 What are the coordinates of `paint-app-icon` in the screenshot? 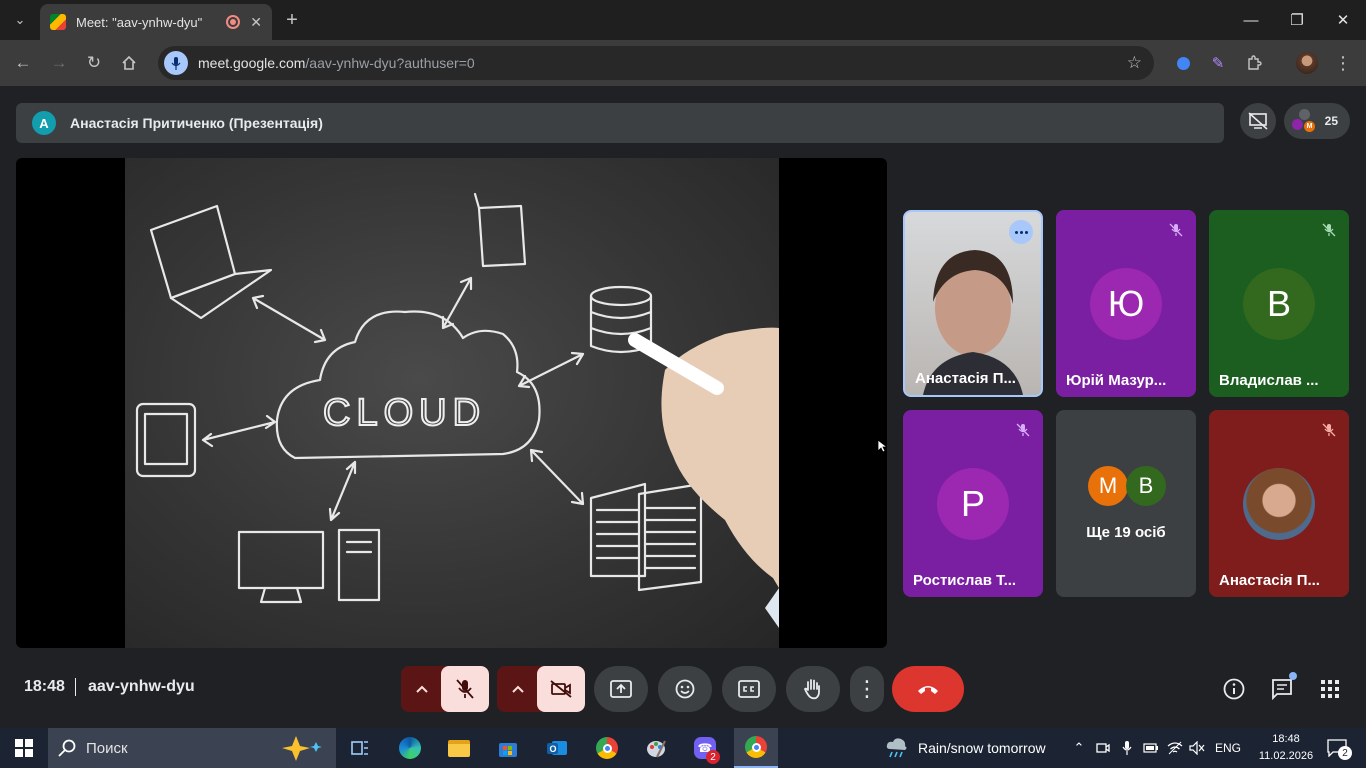 It's located at (656, 748).